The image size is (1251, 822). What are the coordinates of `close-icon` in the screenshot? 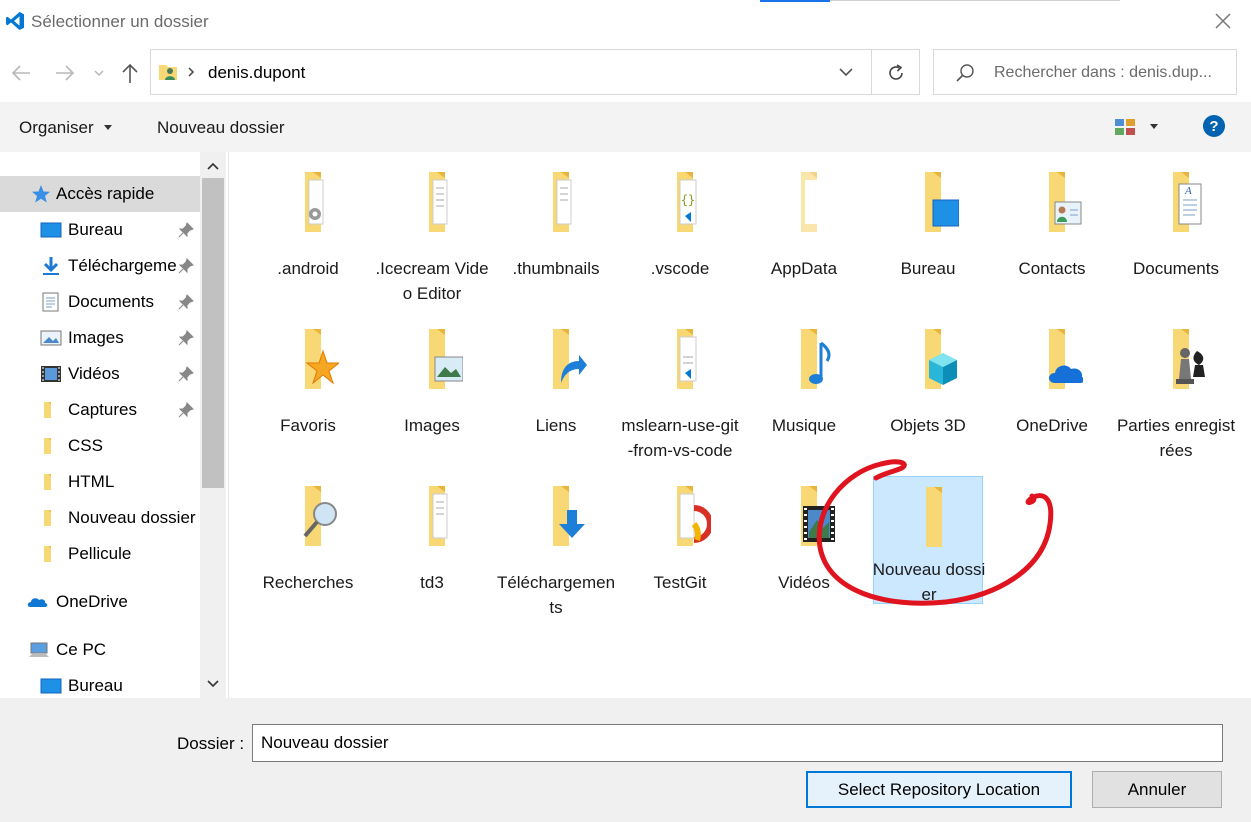 It's located at (1223, 21).